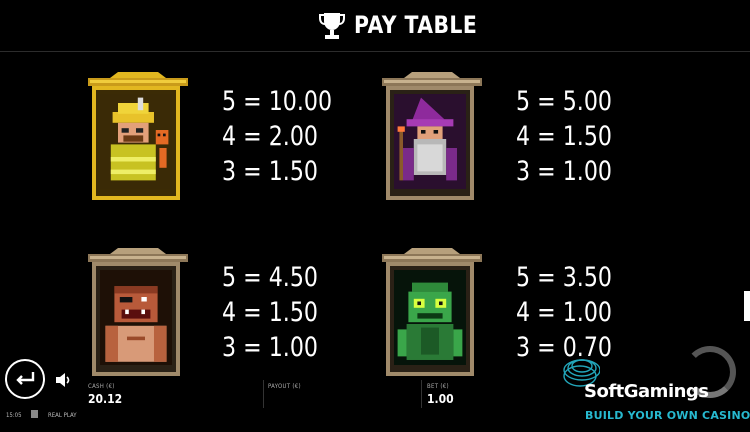 This screenshot has width=750, height=432. Describe the element at coordinates (375, 51) in the screenshot. I see `header-divider` at that location.